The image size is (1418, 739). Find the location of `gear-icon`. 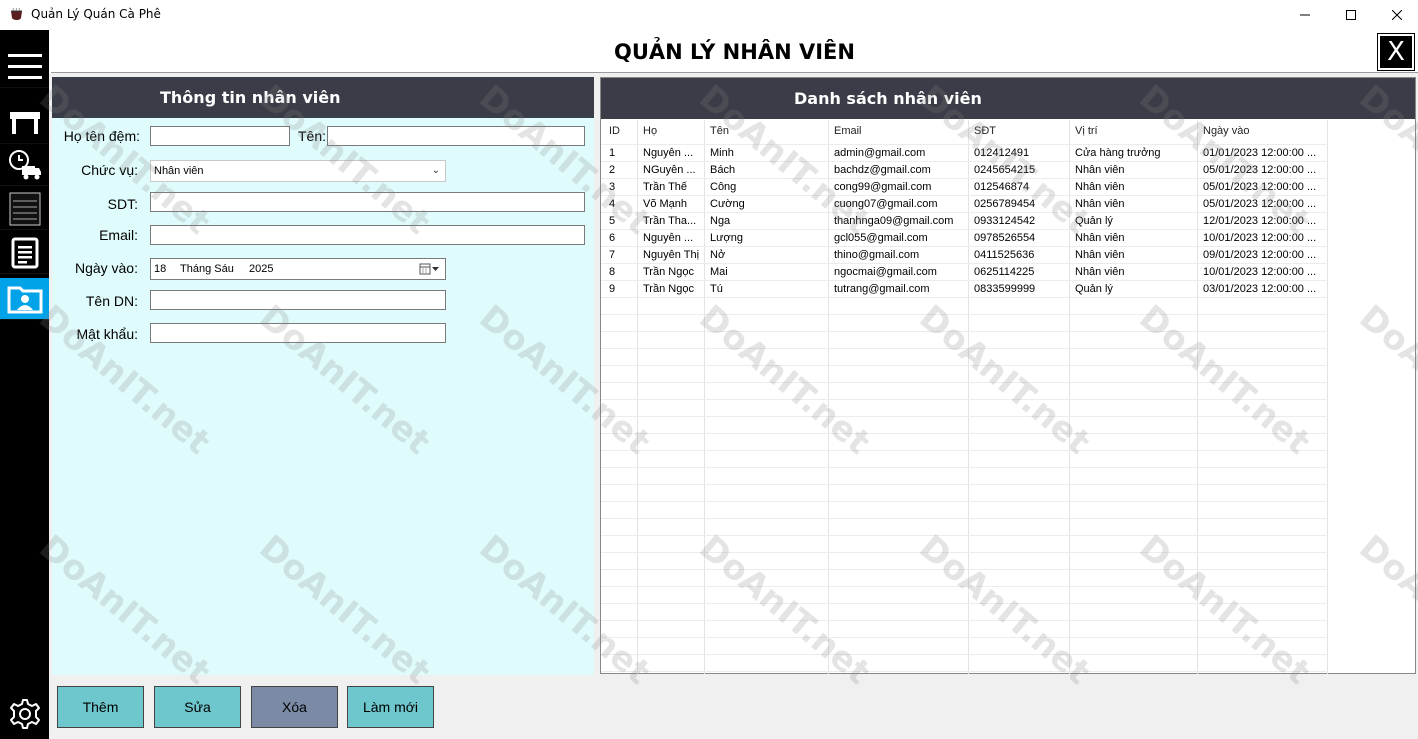

gear-icon is located at coordinates (24, 714).